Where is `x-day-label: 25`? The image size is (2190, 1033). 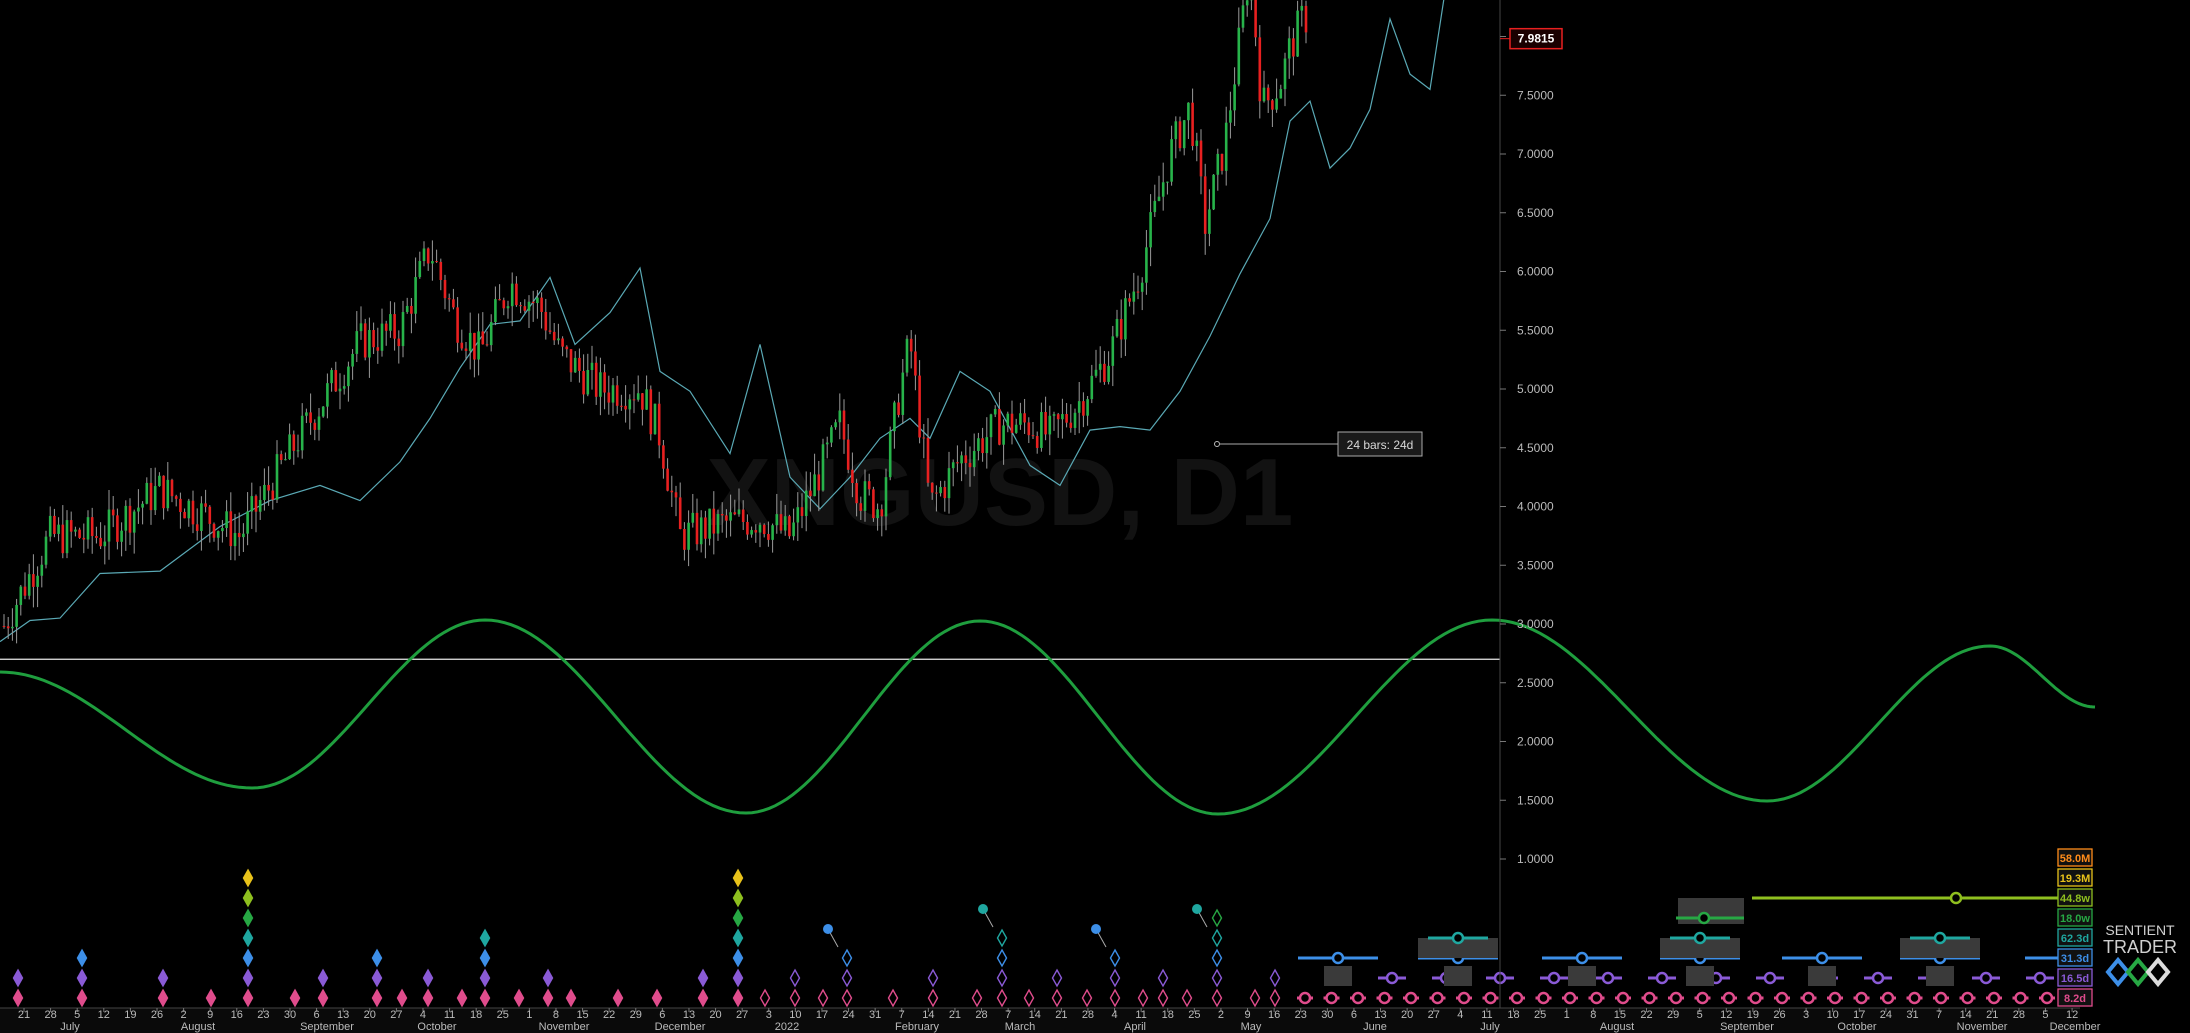
x-day-label: 25 is located at coordinates (503, 1015).